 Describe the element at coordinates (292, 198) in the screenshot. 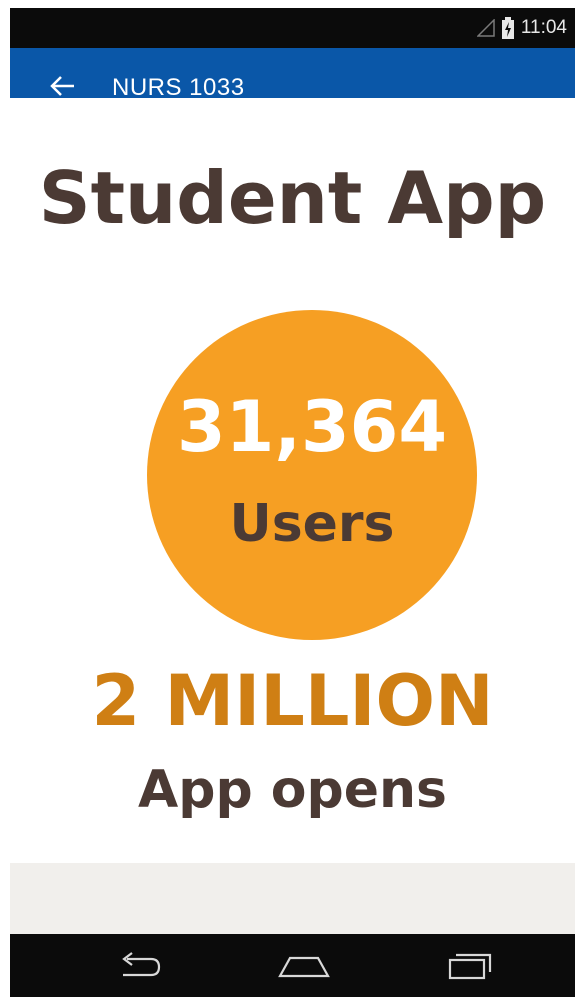

I see `slide-title: Student App` at that location.